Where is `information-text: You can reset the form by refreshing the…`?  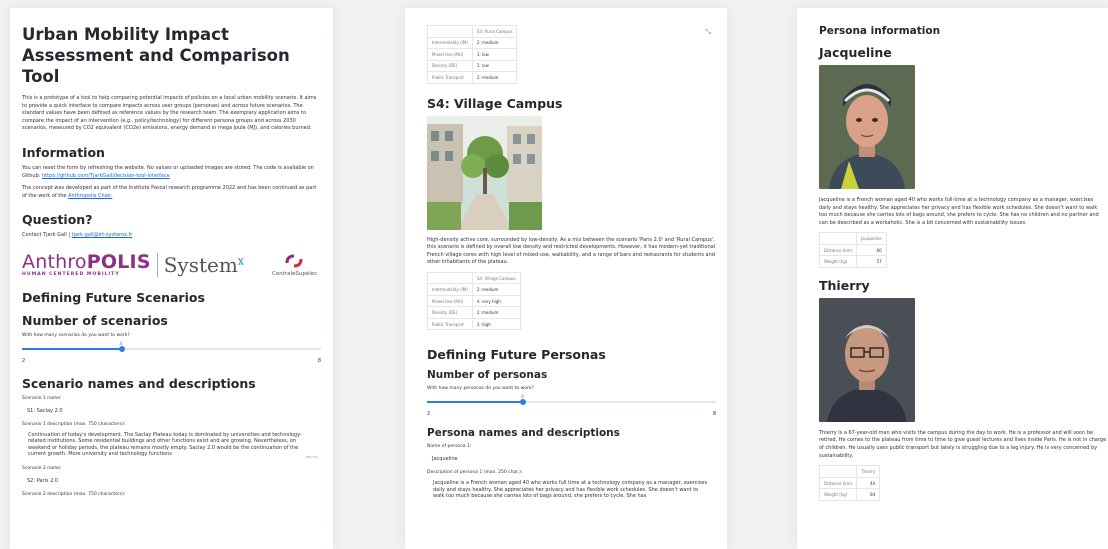 information-text: You can reset the form by refreshing the… is located at coordinates (171, 172).